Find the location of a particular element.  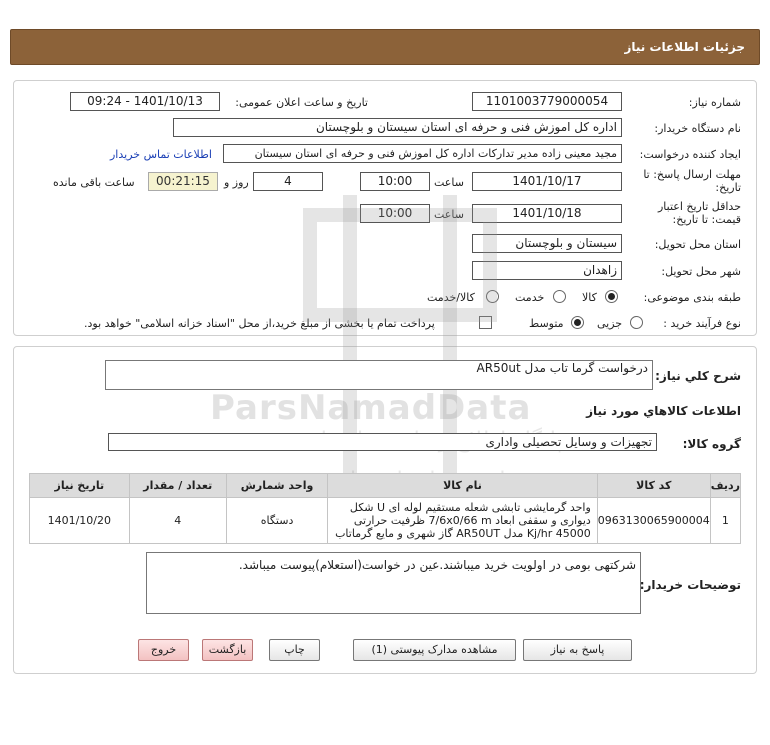

category-option-service: خدمت is located at coordinates (530, 297).